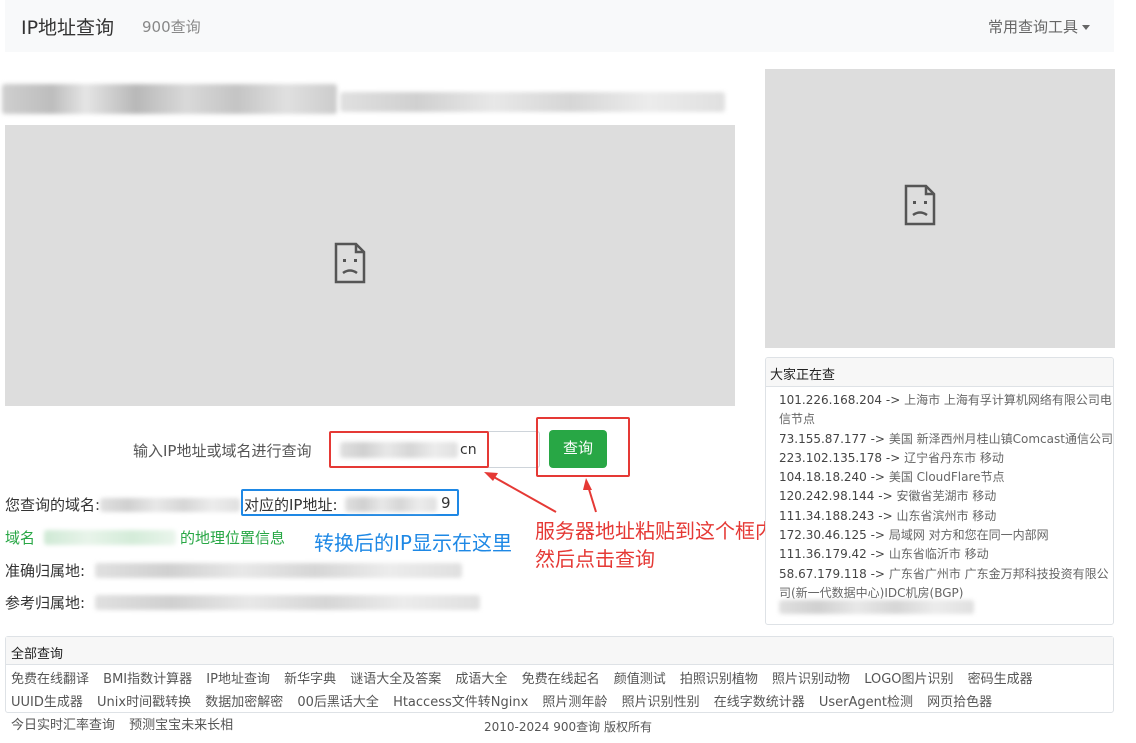  Describe the element at coordinates (50, 679) in the screenshot. I see `query-tool-link: 免费在线翻译` at that location.